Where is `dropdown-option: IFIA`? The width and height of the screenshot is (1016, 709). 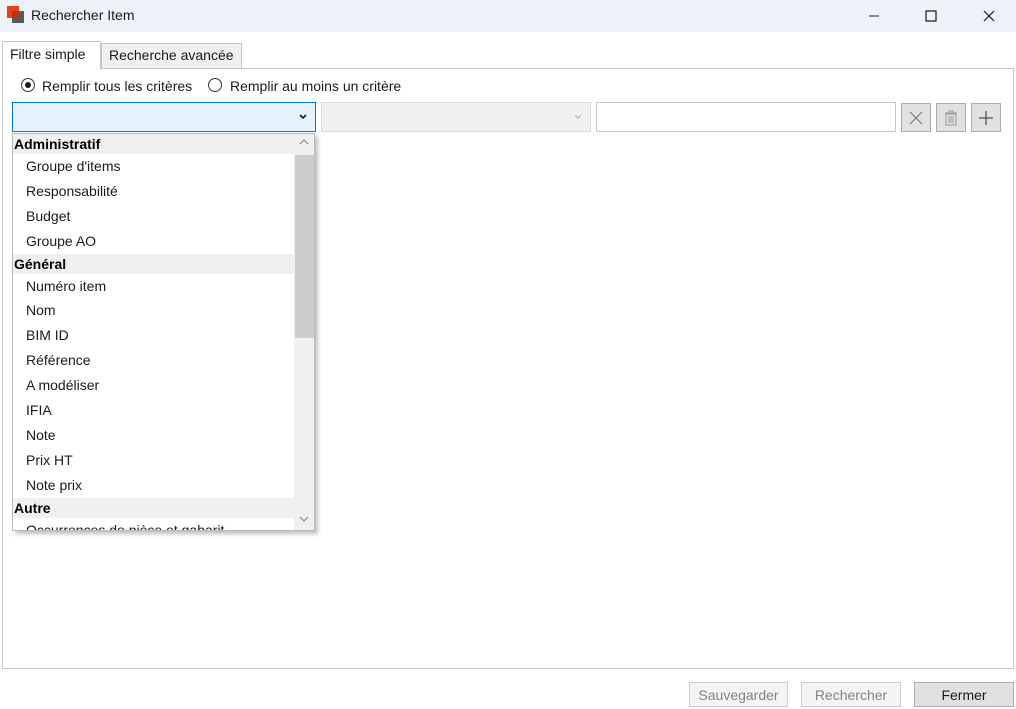 dropdown-option: IFIA is located at coordinates (153, 410).